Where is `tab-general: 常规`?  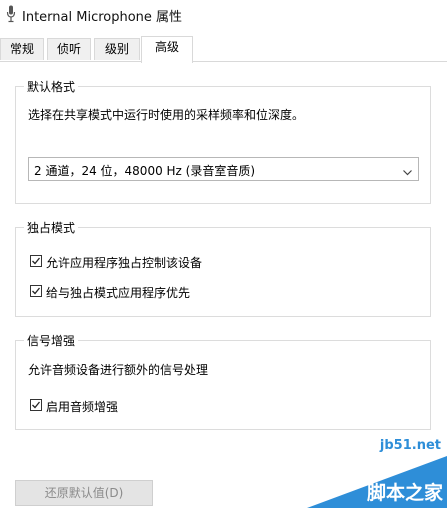 tab-general: 常规 is located at coordinates (22, 49).